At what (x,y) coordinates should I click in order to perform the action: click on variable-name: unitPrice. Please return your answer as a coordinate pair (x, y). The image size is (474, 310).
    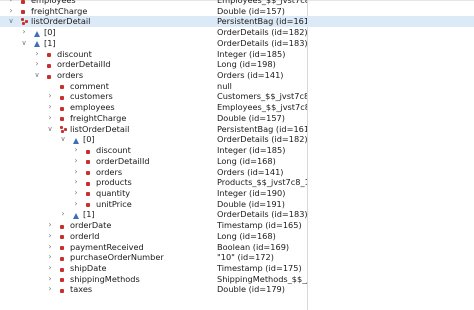
    Looking at the image, I should click on (114, 203).